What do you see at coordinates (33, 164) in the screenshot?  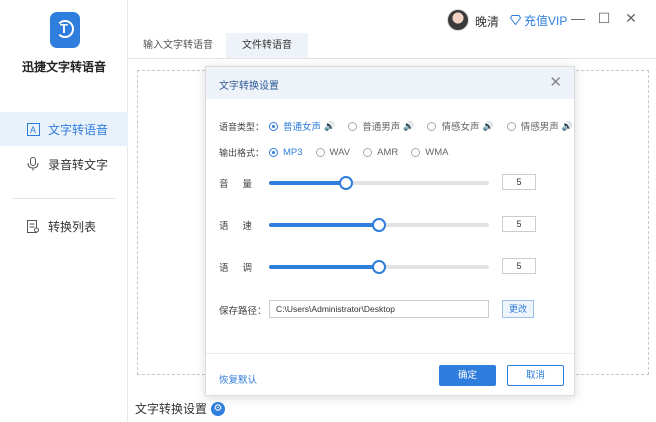 I see `microphone-icon` at bounding box center [33, 164].